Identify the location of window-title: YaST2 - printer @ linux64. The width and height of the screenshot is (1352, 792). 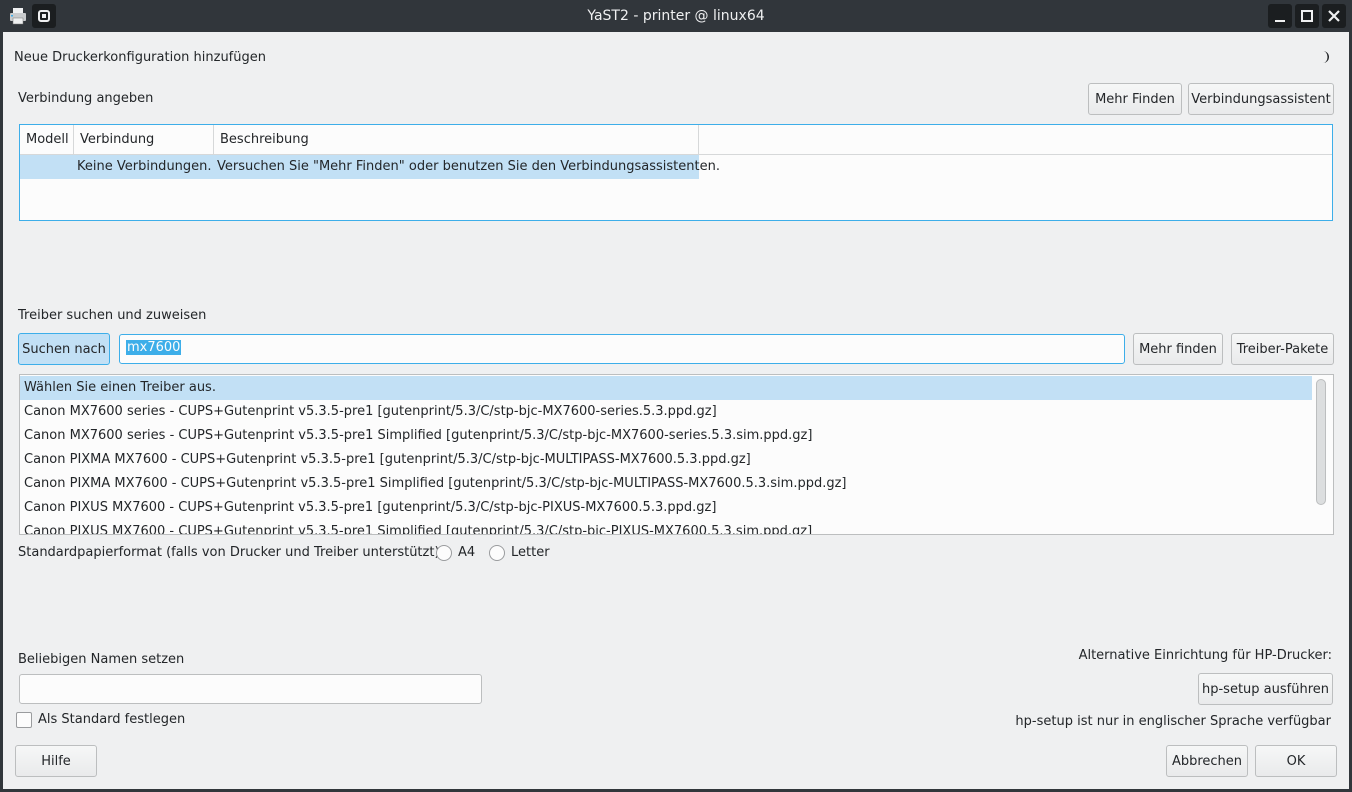
(676, 16).